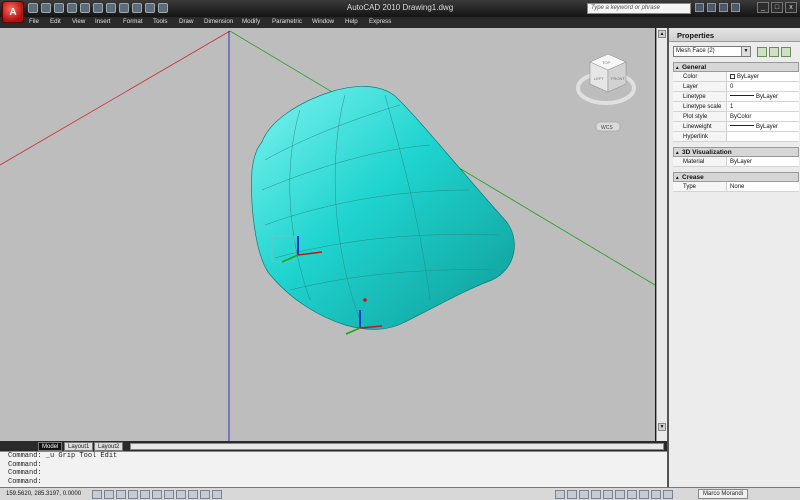 The height and width of the screenshot is (500, 800). I want to click on application-menu-button: A, so click(13, 12).